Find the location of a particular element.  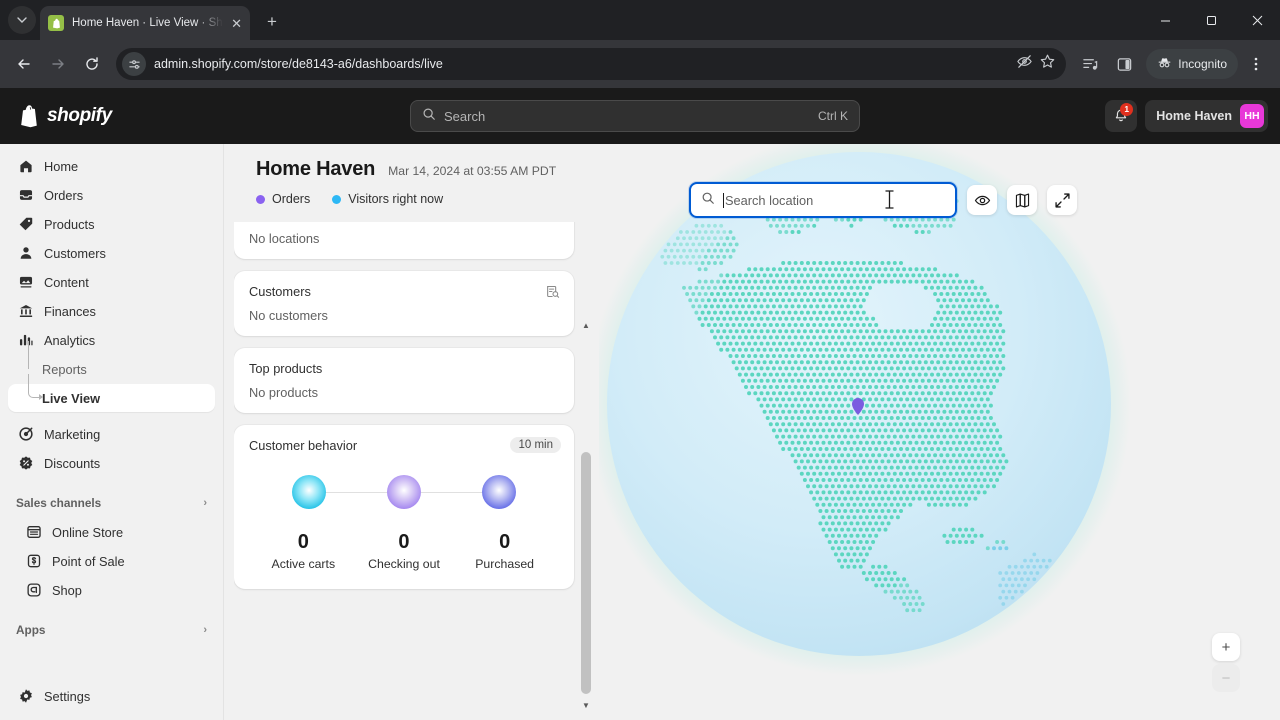

sidebar-item-home: Home is located at coordinates (111, 166).